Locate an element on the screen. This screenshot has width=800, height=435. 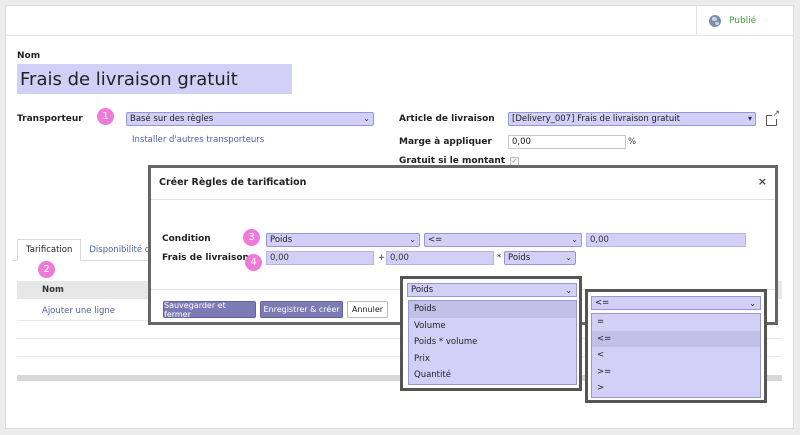
name-label: Nom is located at coordinates (29, 56).